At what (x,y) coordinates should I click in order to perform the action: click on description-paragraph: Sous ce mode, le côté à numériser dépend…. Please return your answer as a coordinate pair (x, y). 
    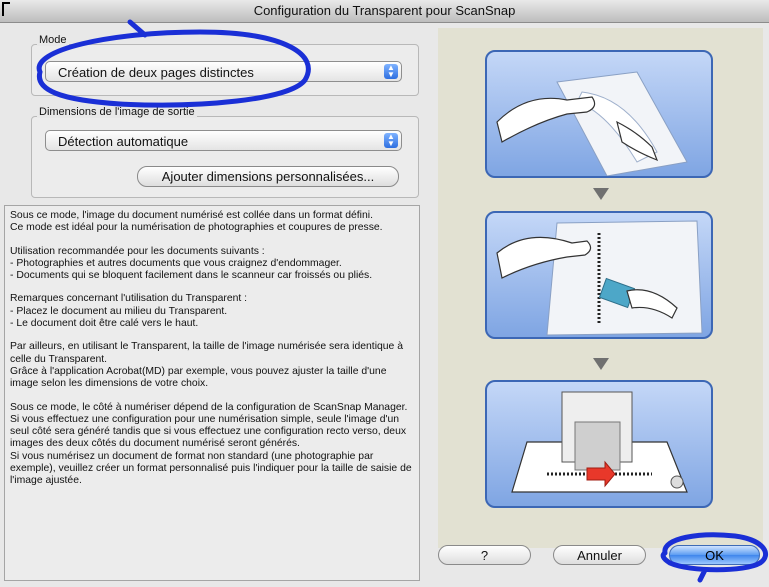
    Looking at the image, I should click on (211, 444).